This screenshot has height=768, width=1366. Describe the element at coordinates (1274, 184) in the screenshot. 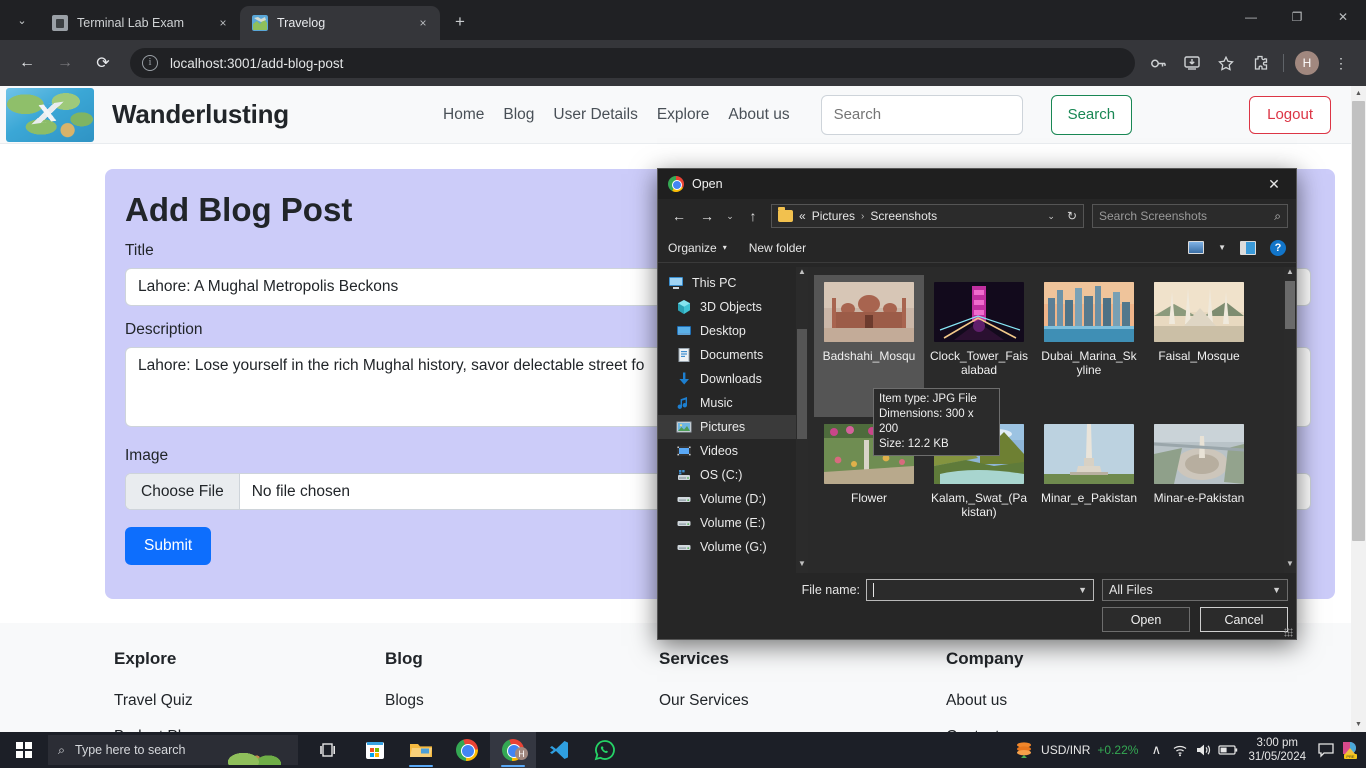

I see `close-icon: ✕` at that location.